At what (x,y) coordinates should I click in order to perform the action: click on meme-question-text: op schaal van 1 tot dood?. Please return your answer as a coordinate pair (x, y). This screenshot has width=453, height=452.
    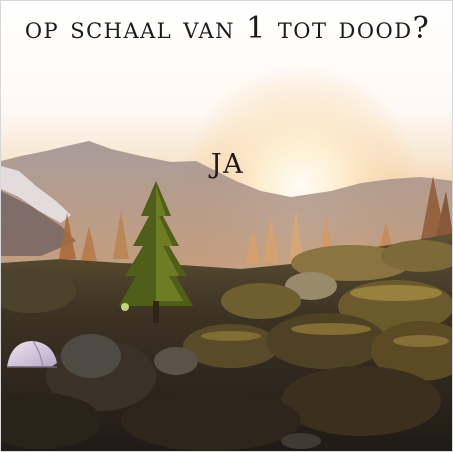
    Looking at the image, I should click on (227, 28).